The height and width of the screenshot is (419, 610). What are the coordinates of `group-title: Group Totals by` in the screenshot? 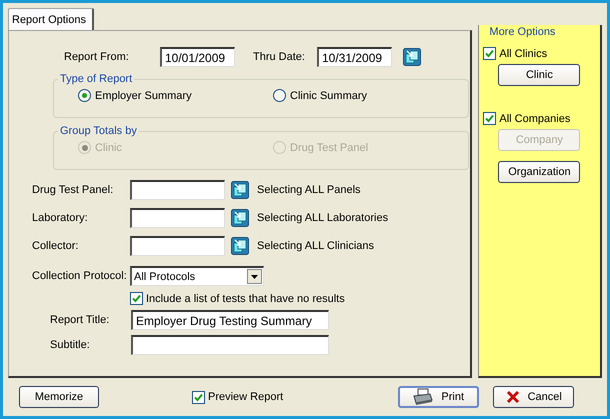 It's located at (98, 131).